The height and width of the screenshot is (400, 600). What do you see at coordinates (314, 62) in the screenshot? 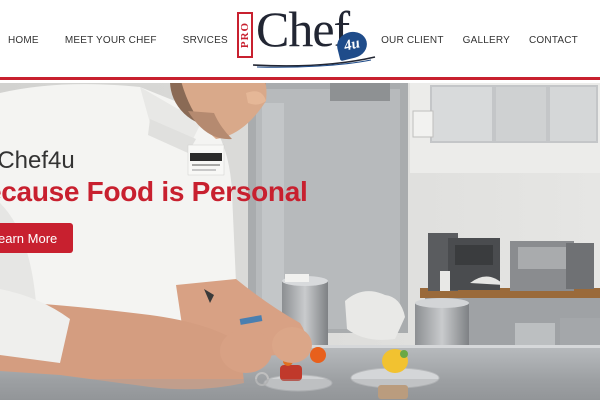
I see `logo-swoosh-icon` at bounding box center [314, 62].